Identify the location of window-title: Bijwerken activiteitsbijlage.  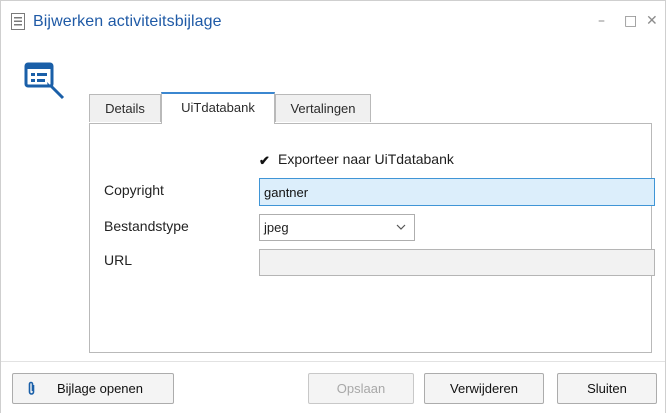
(127, 21).